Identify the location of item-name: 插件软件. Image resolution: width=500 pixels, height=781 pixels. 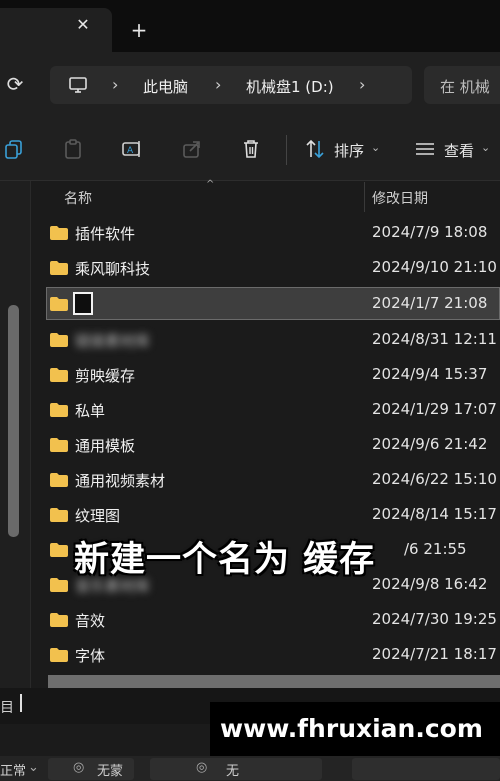
(105, 234).